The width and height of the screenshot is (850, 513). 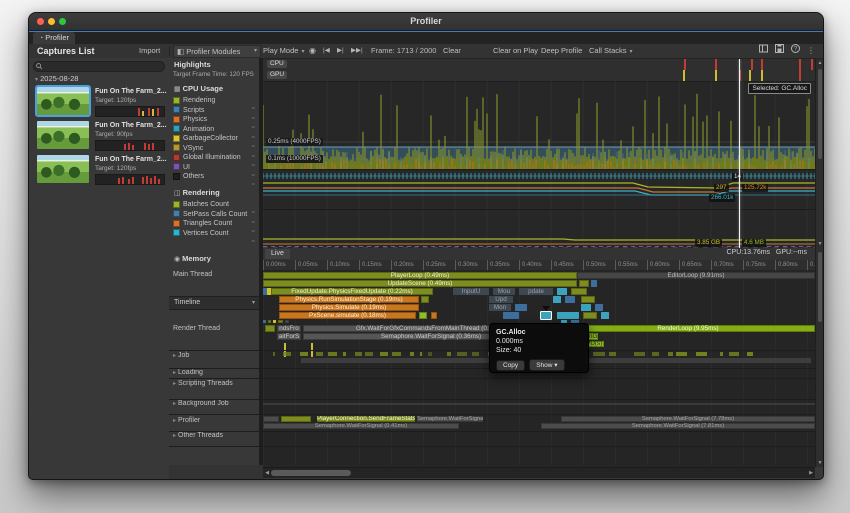 I want to click on play-mode-dropdown: Play Mode ▾, so click(x=283, y=51).